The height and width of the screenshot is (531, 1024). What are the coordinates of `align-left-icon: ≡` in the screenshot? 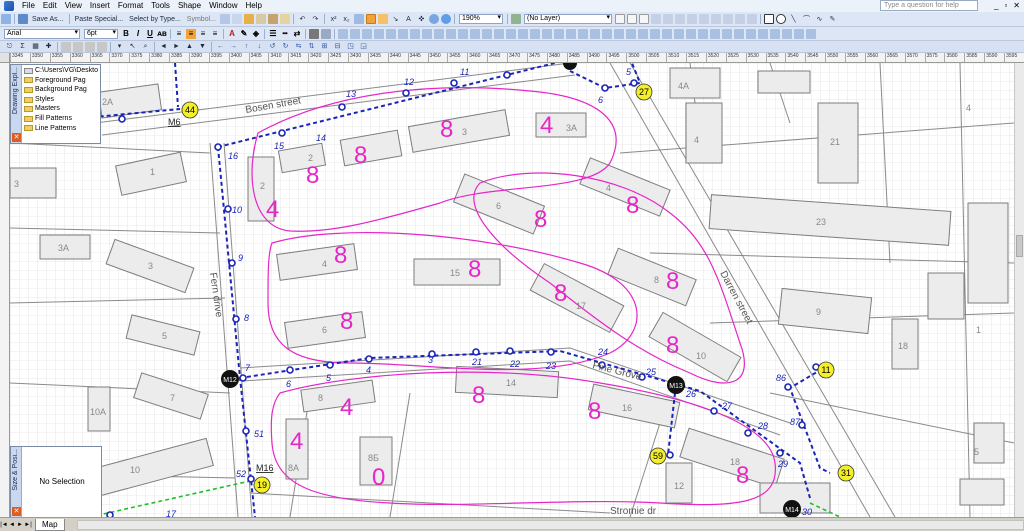 It's located at (179, 34).